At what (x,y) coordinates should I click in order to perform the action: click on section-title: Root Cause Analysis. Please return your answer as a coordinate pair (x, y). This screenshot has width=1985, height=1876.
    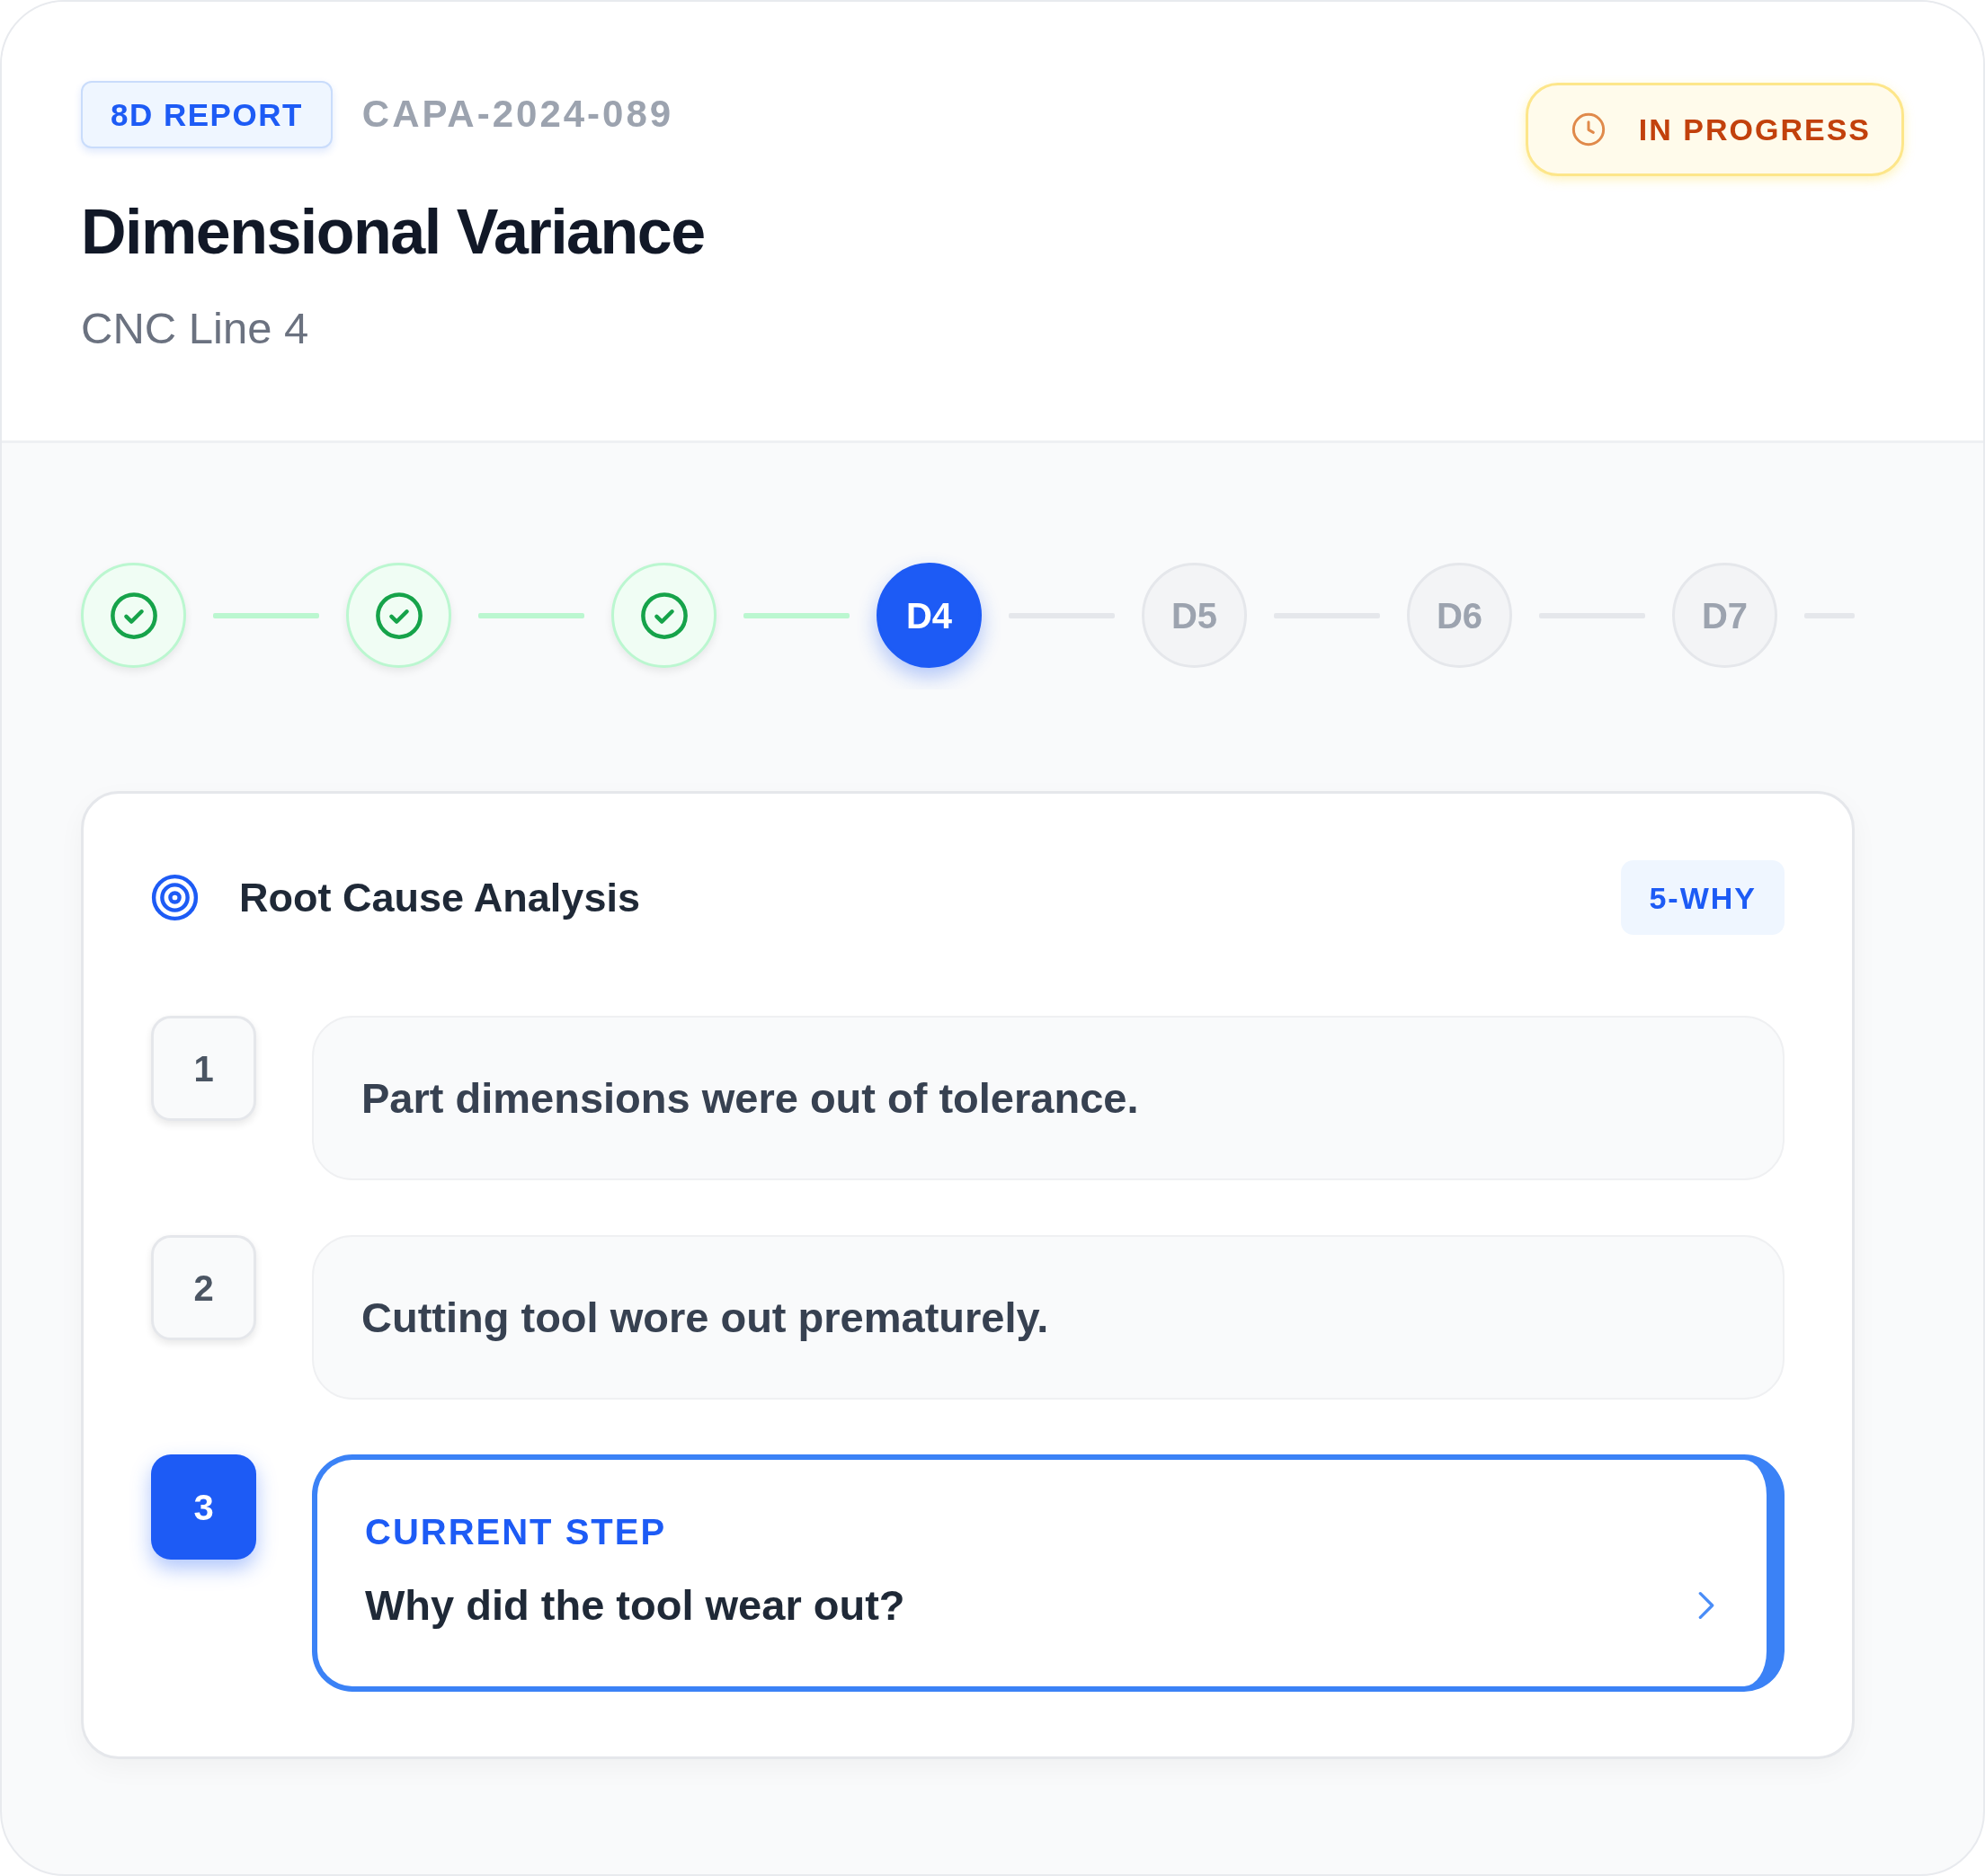
    Looking at the image, I should click on (439, 897).